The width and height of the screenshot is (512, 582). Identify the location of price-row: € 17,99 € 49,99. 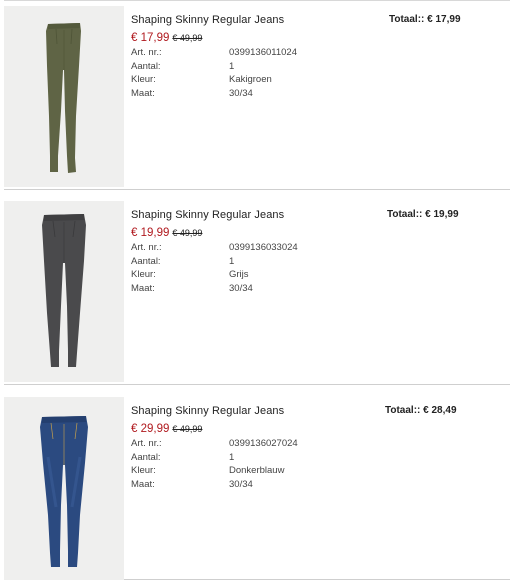
(166, 37).